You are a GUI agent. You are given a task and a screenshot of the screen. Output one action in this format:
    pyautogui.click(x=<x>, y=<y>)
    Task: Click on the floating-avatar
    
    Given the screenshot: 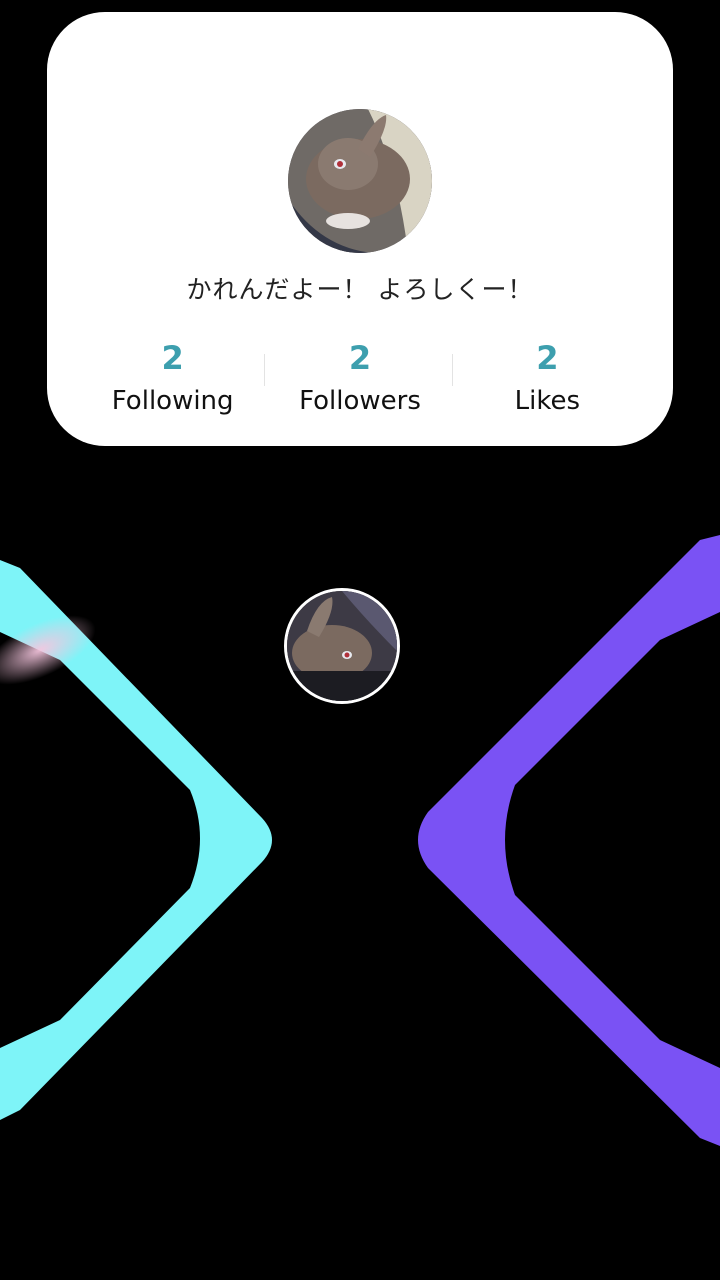 What is the action you would take?
    pyautogui.click(x=342, y=646)
    